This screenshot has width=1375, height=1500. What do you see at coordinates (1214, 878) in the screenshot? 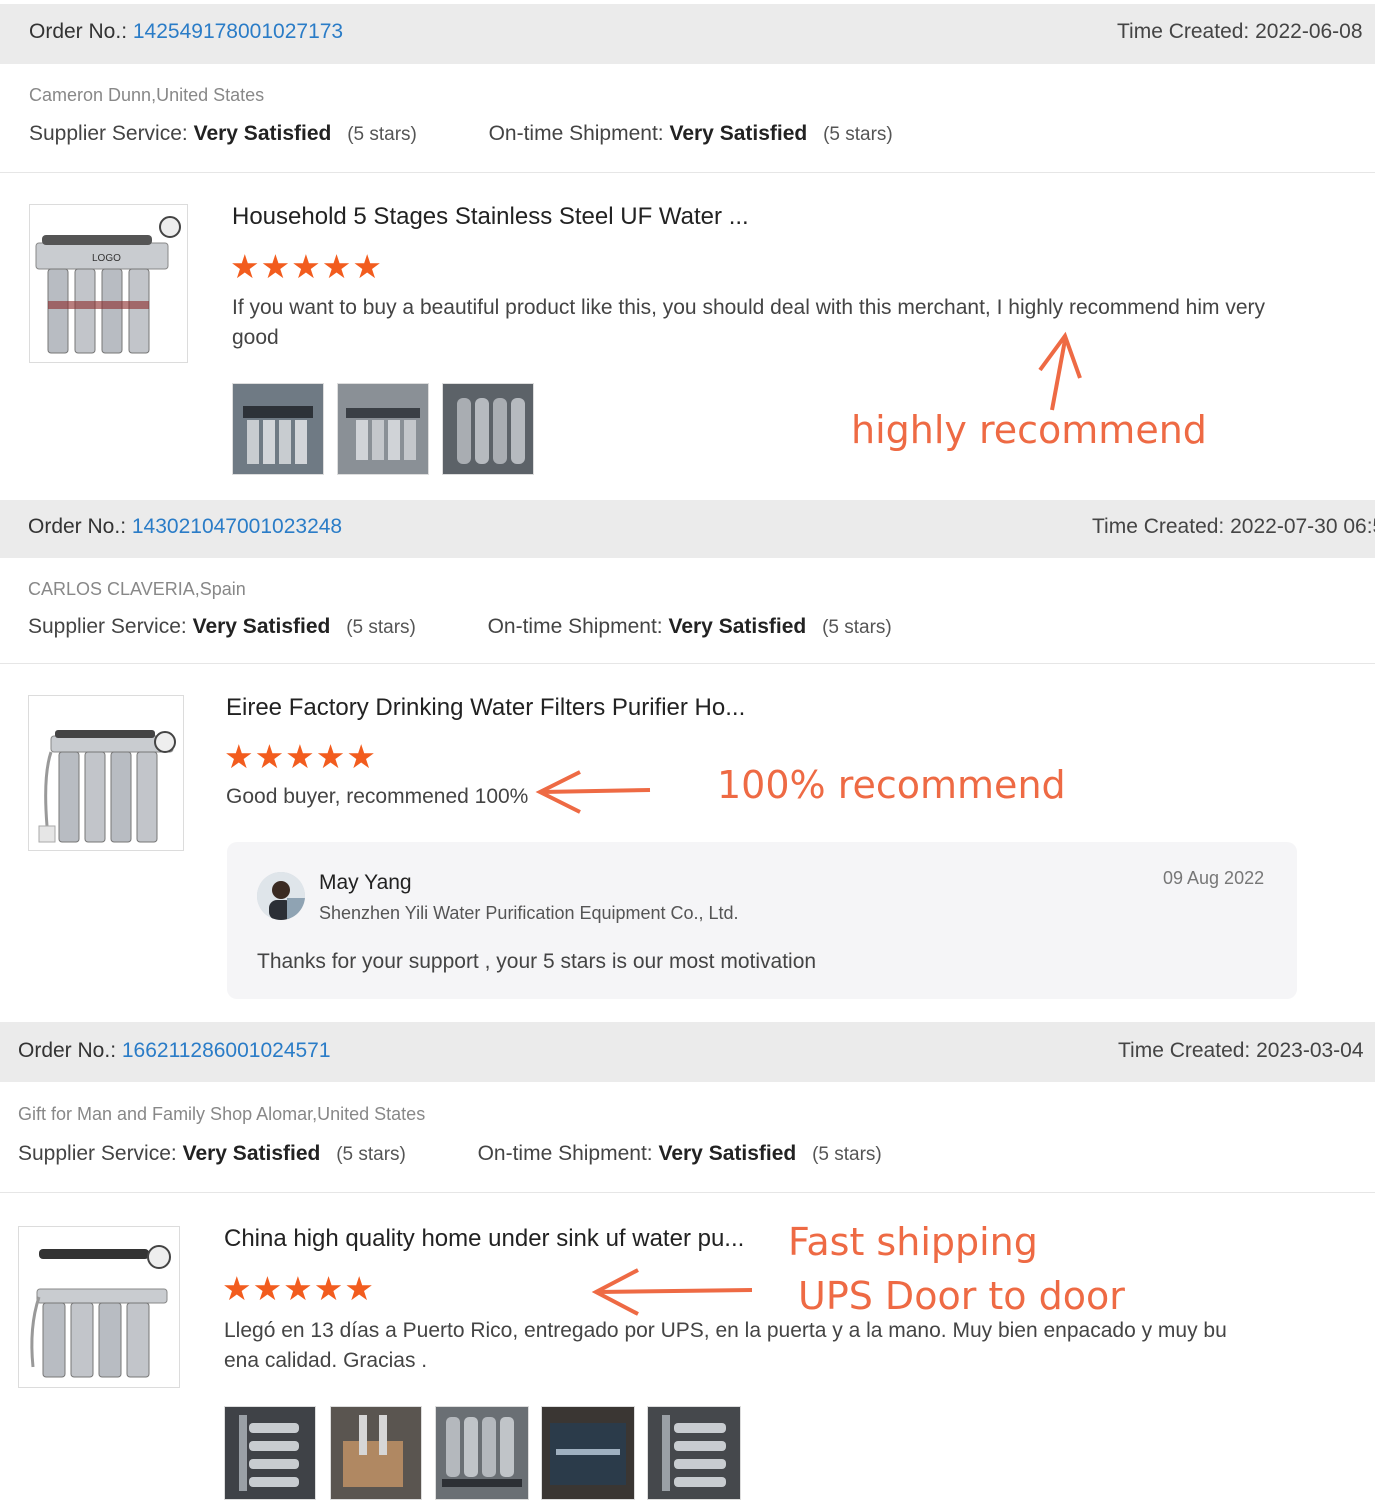
I see `reply-date: 09 Aug 2022` at bounding box center [1214, 878].